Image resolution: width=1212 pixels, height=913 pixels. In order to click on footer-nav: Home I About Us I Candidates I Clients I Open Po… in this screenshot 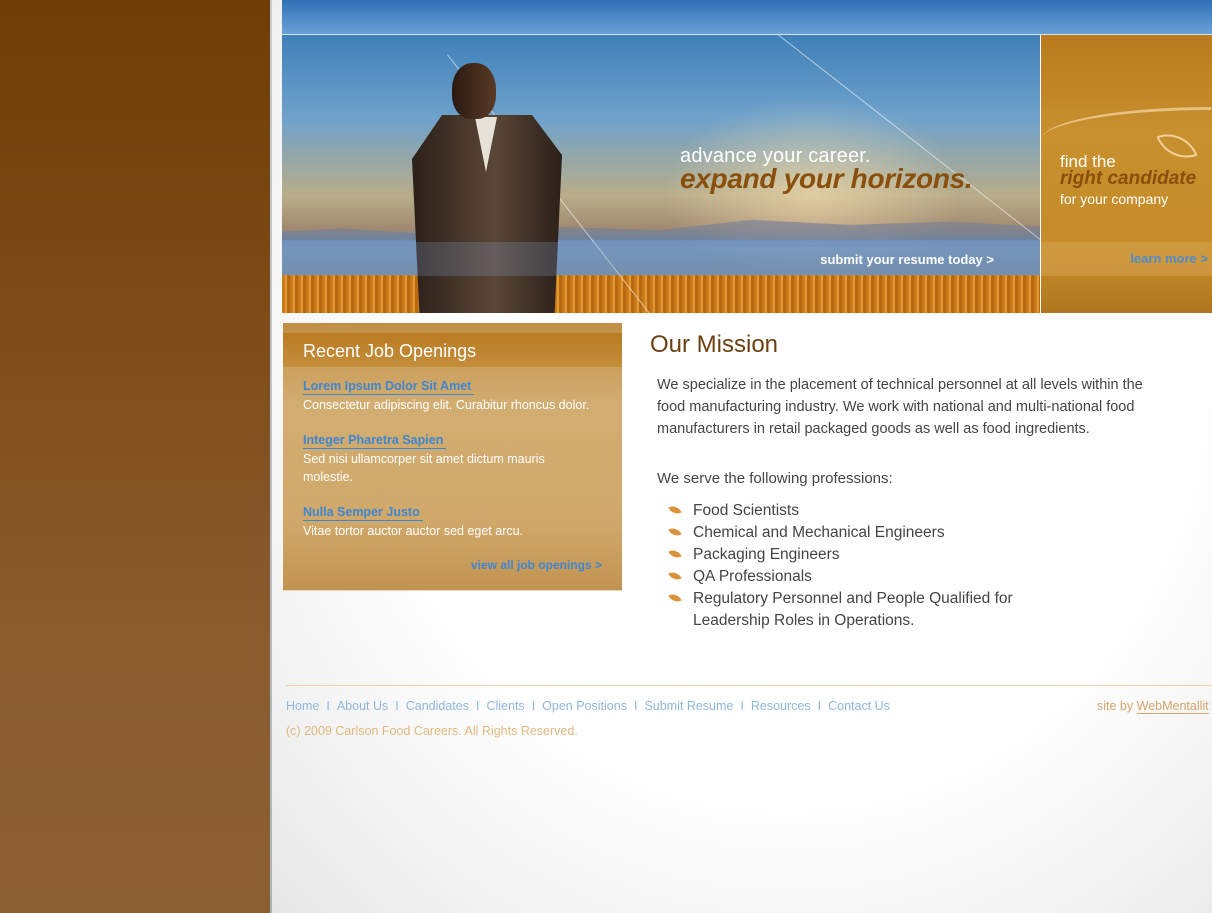, I will do `click(588, 706)`.